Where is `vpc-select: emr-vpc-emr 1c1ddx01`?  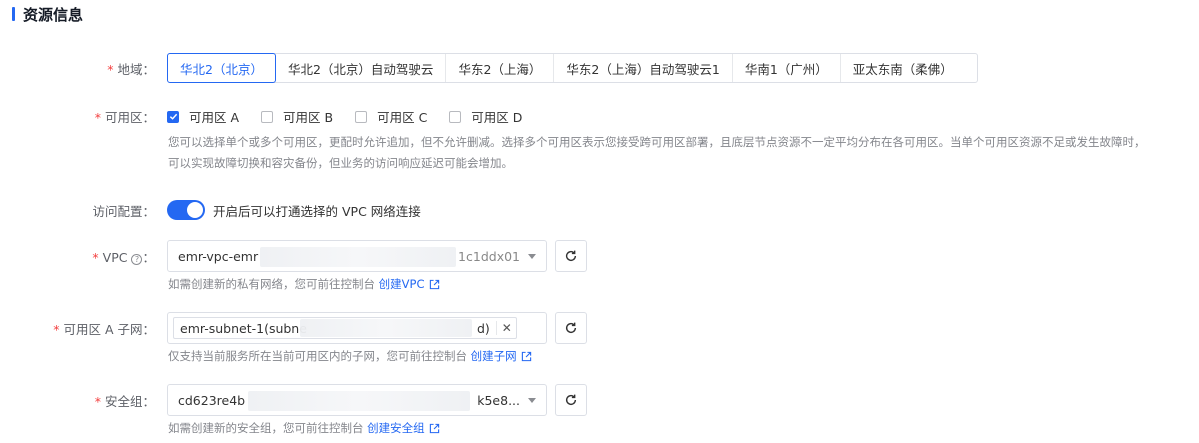
vpc-select: emr-vpc-emr 1c1ddx01 is located at coordinates (357, 256).